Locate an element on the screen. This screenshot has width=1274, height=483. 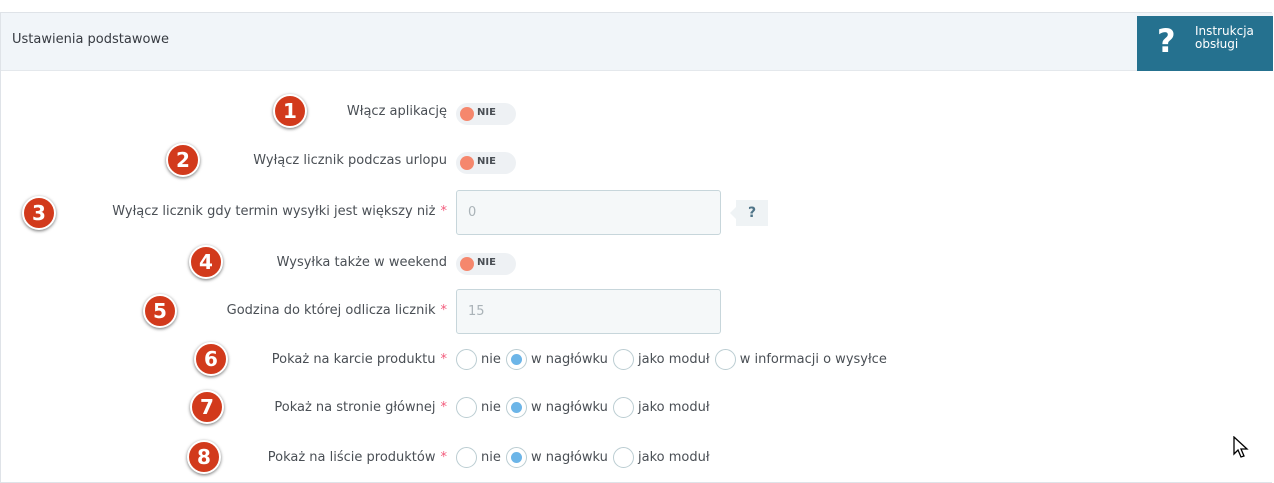
step-badge: 8 is located at coordinates (204, 457).